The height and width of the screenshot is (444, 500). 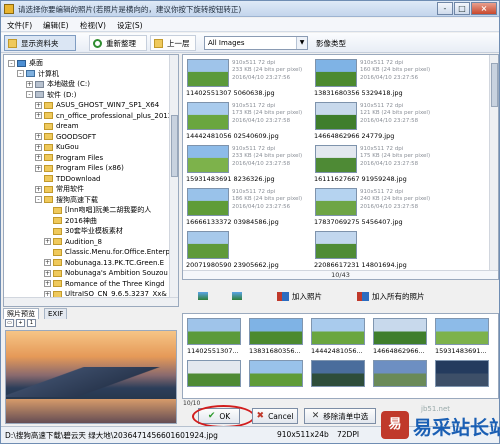 I want to click on show-folders-button: 显示资料夹, so click(x=40, y=43).